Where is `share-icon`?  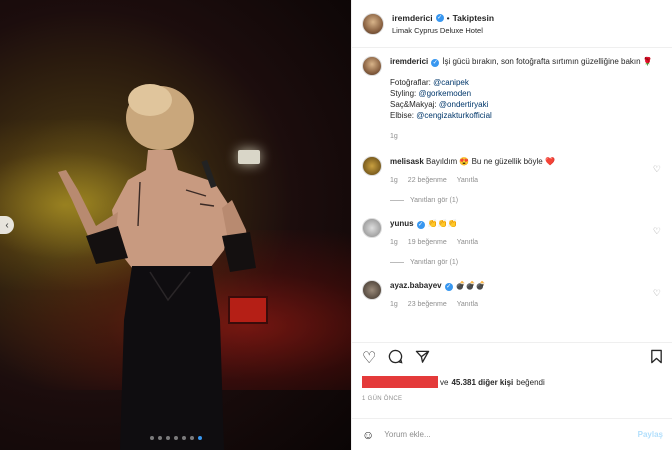
share-icon is located at coordinates (422, 358).